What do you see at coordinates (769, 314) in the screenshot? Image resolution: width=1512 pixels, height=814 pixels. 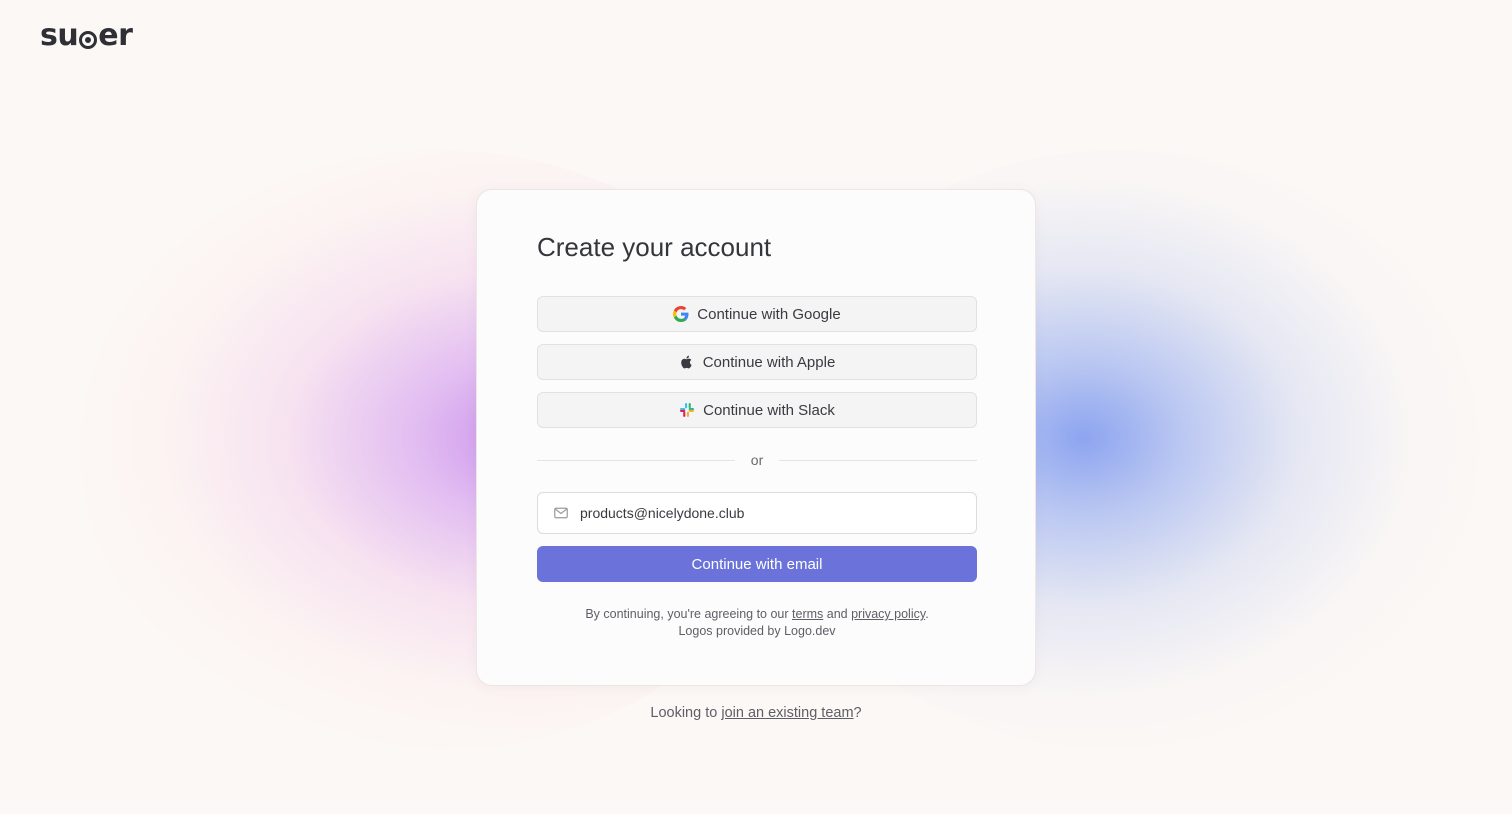 I see `google-button-label: Continue with Google` at bounding box center [769, 314].